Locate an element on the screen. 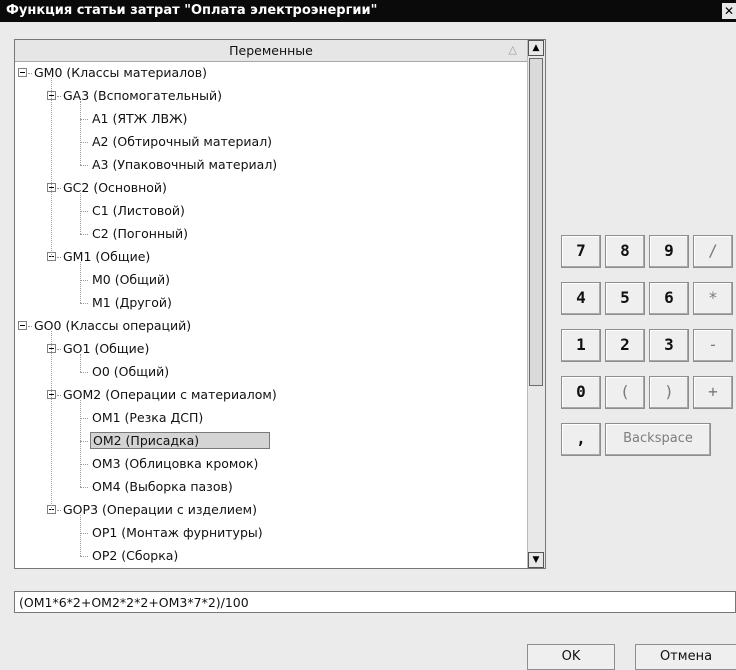 This screenshot has width=736, height=670. tree-item: M1 (Другой) is located at coordinates (271, 303).